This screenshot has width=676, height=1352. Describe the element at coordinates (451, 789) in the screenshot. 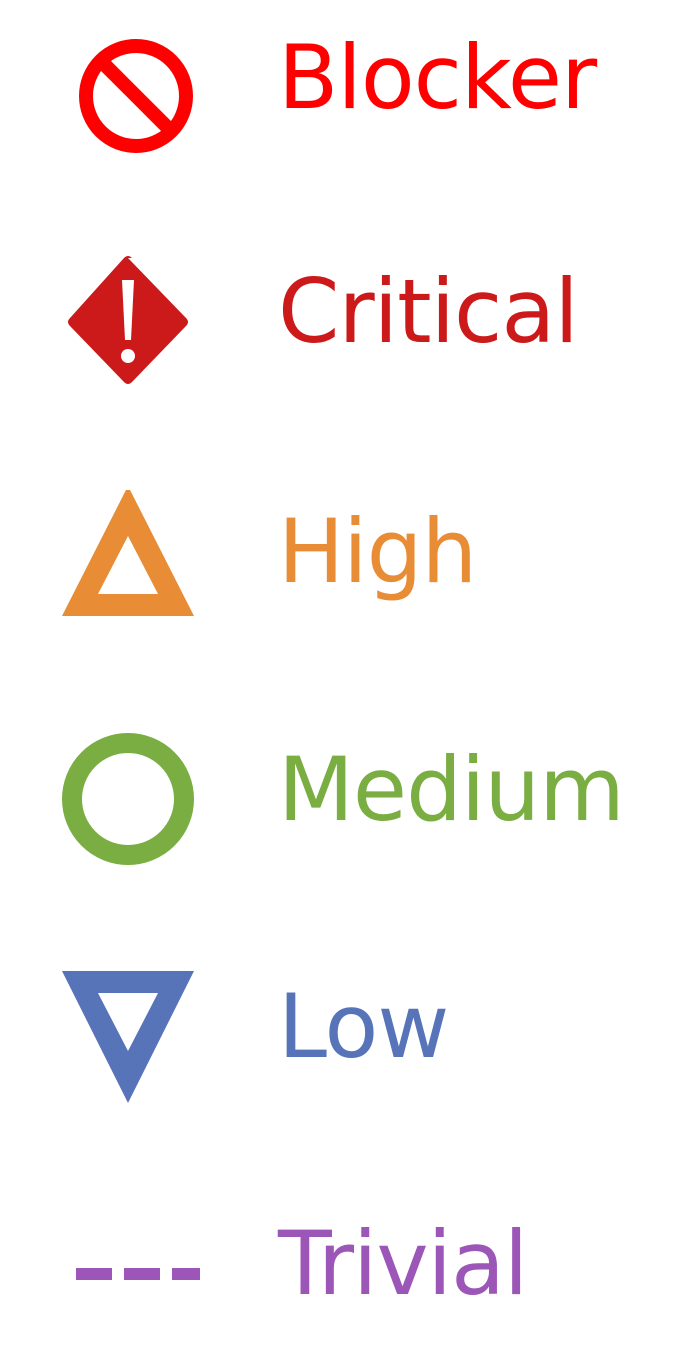

I see `legend-label-medium: Medium` at that location.